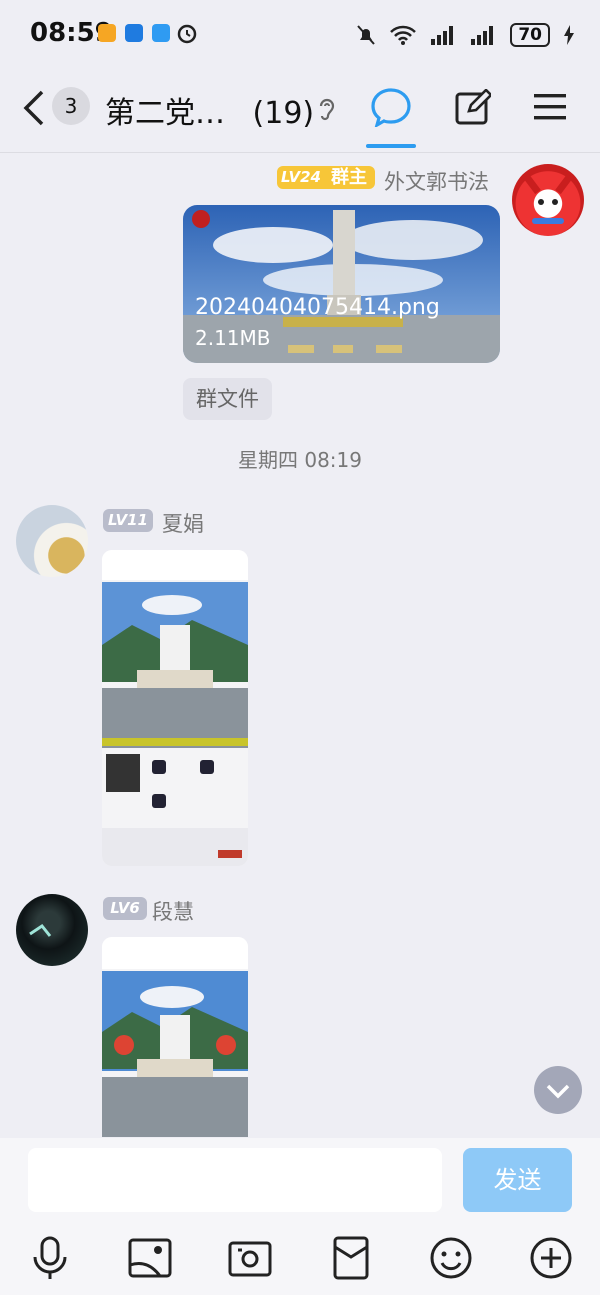  What do you see at coordinates (187, 34) in the screenshot?
I see `alarm-icon` at bounding box center [187, 34].